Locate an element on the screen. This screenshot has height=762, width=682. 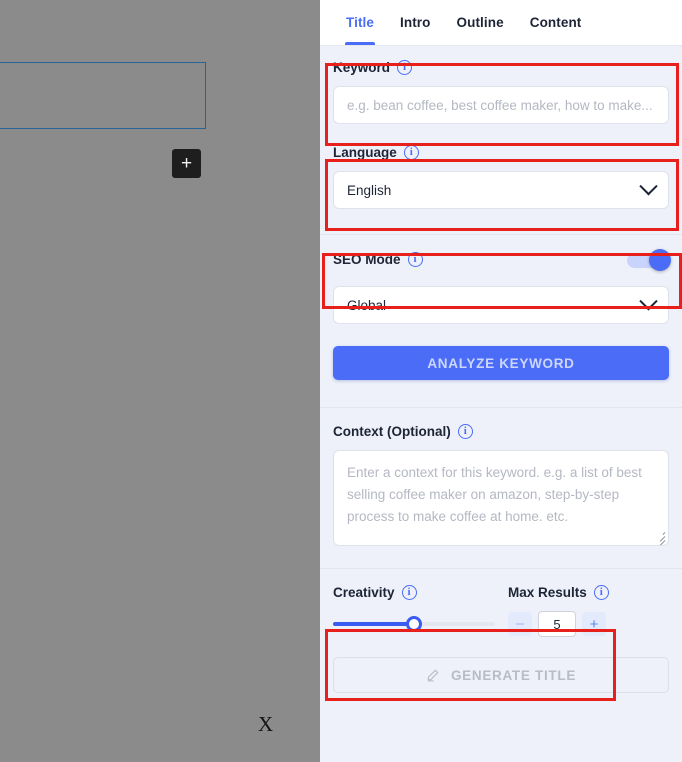
tab-title-label: Title is located at coordinates (360, 22).